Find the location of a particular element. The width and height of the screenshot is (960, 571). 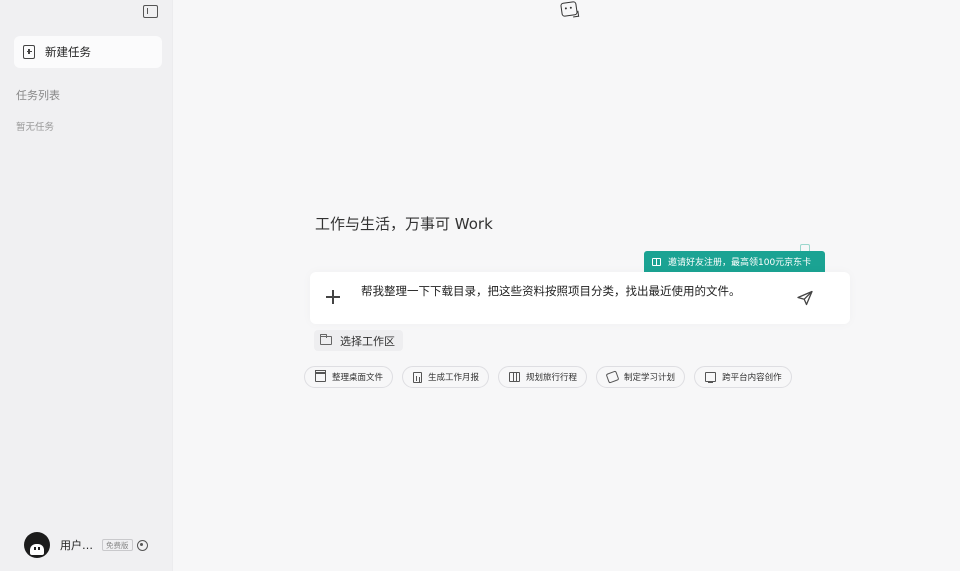

task-list-title: 任务列表 is located at coordinates (38, 95).